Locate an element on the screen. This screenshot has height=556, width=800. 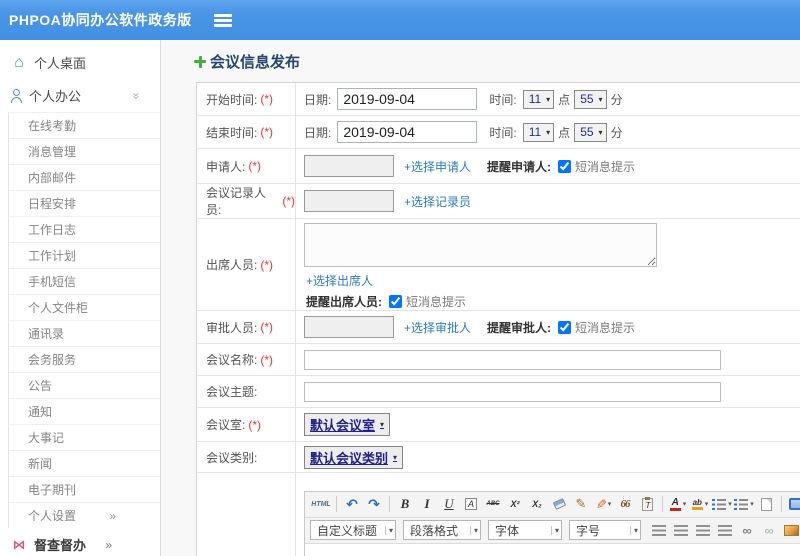
sms-hint-label: 短消息提示 is located at coordinates (605, 327).